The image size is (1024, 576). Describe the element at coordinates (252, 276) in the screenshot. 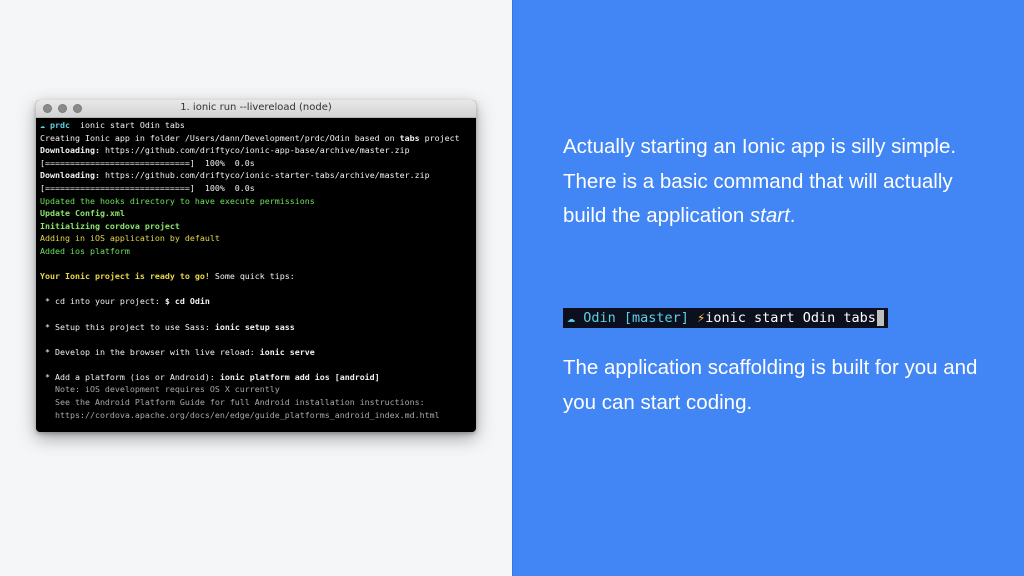

I see `terminal-text-segment: Some quick tips:` at that location.